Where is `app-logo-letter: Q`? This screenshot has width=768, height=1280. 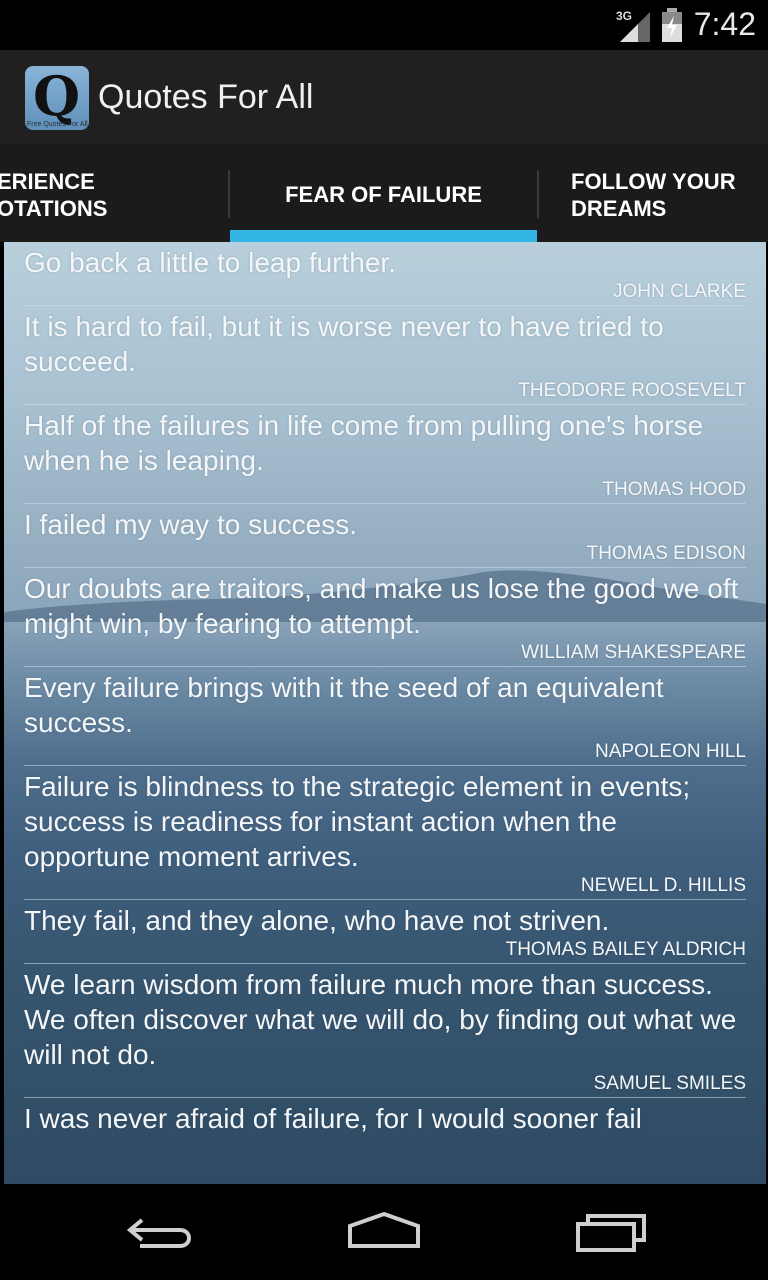
app-logo-letter: Q is located at coordinates (57, 97).